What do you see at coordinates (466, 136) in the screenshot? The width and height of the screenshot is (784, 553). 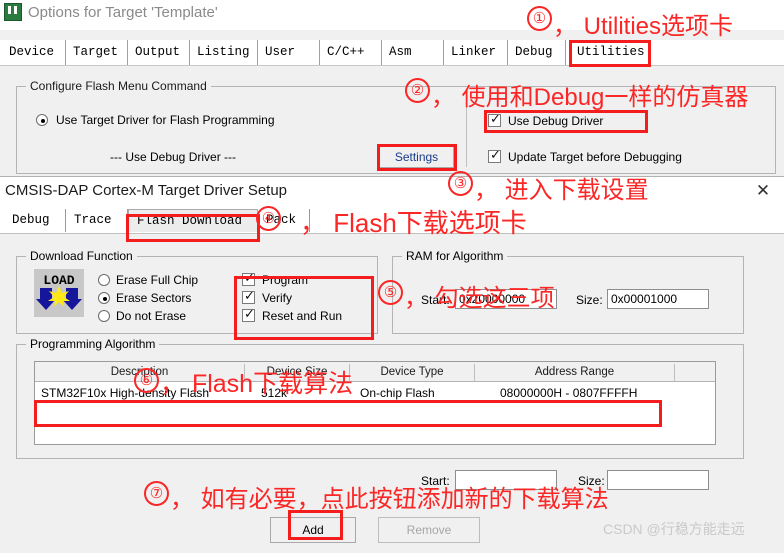 I see `group-vertical-divider` at bounding box center [466, 136].